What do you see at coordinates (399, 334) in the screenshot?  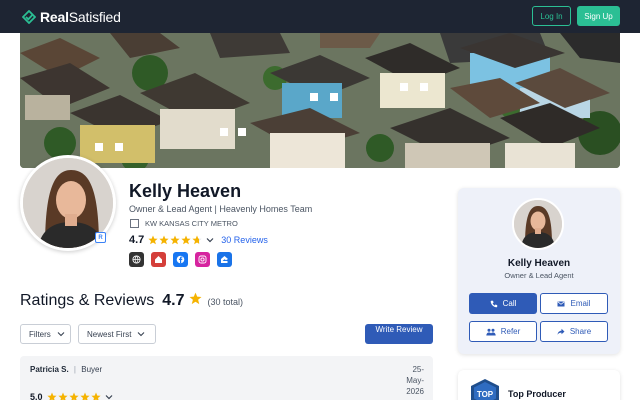 I see `write-review-button: Write Review` at bounding box center [399, 334].